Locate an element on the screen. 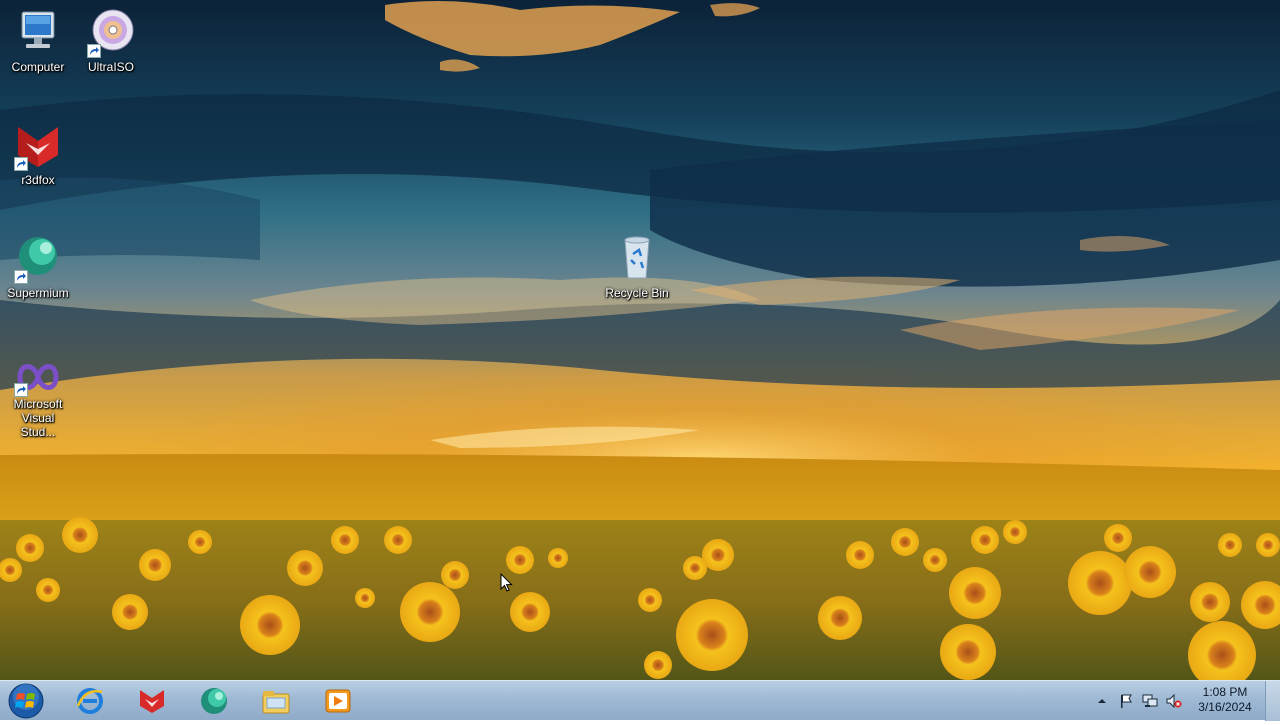 Image resolution: width=1280 pixels, height=725 pixels. desktop-icon-label: r3dfox is located at coordinates (38, 180).